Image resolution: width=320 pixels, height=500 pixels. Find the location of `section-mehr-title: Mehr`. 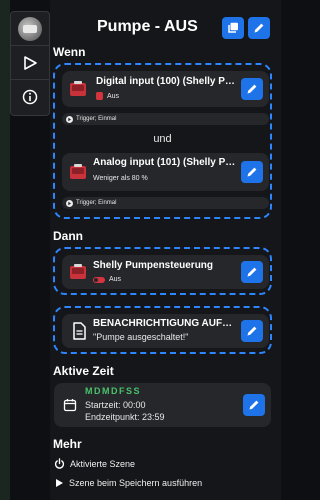

section-mehr-title: Mehr is located at coordinates (67, 444).